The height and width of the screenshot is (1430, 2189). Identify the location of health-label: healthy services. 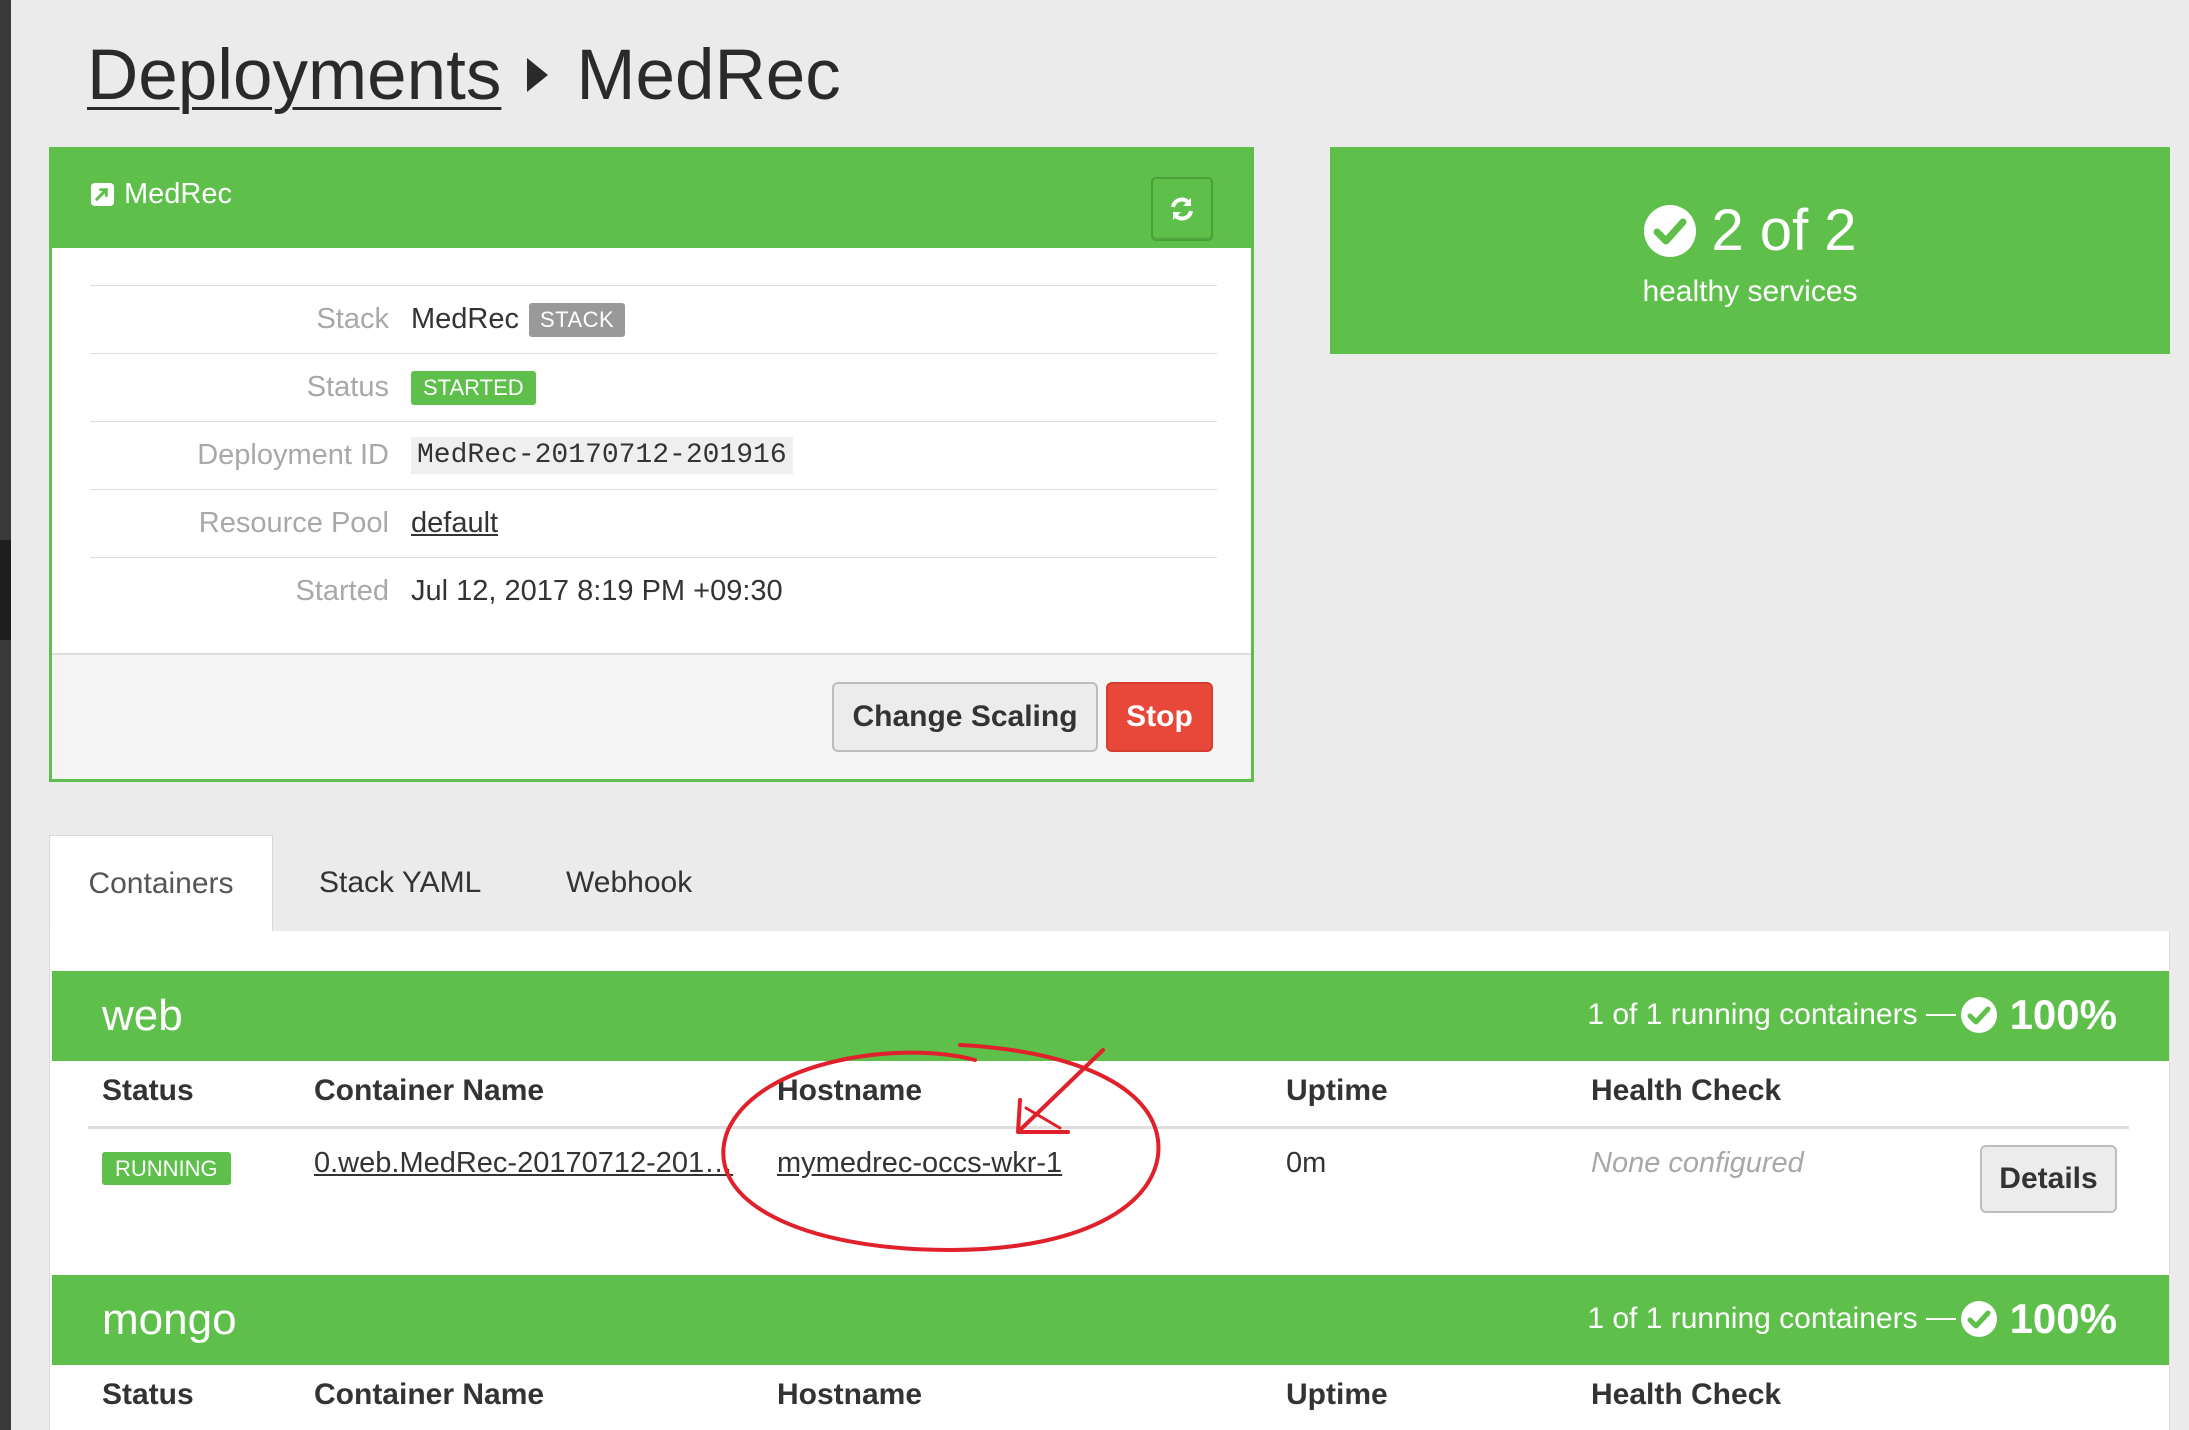
(1750, 291).